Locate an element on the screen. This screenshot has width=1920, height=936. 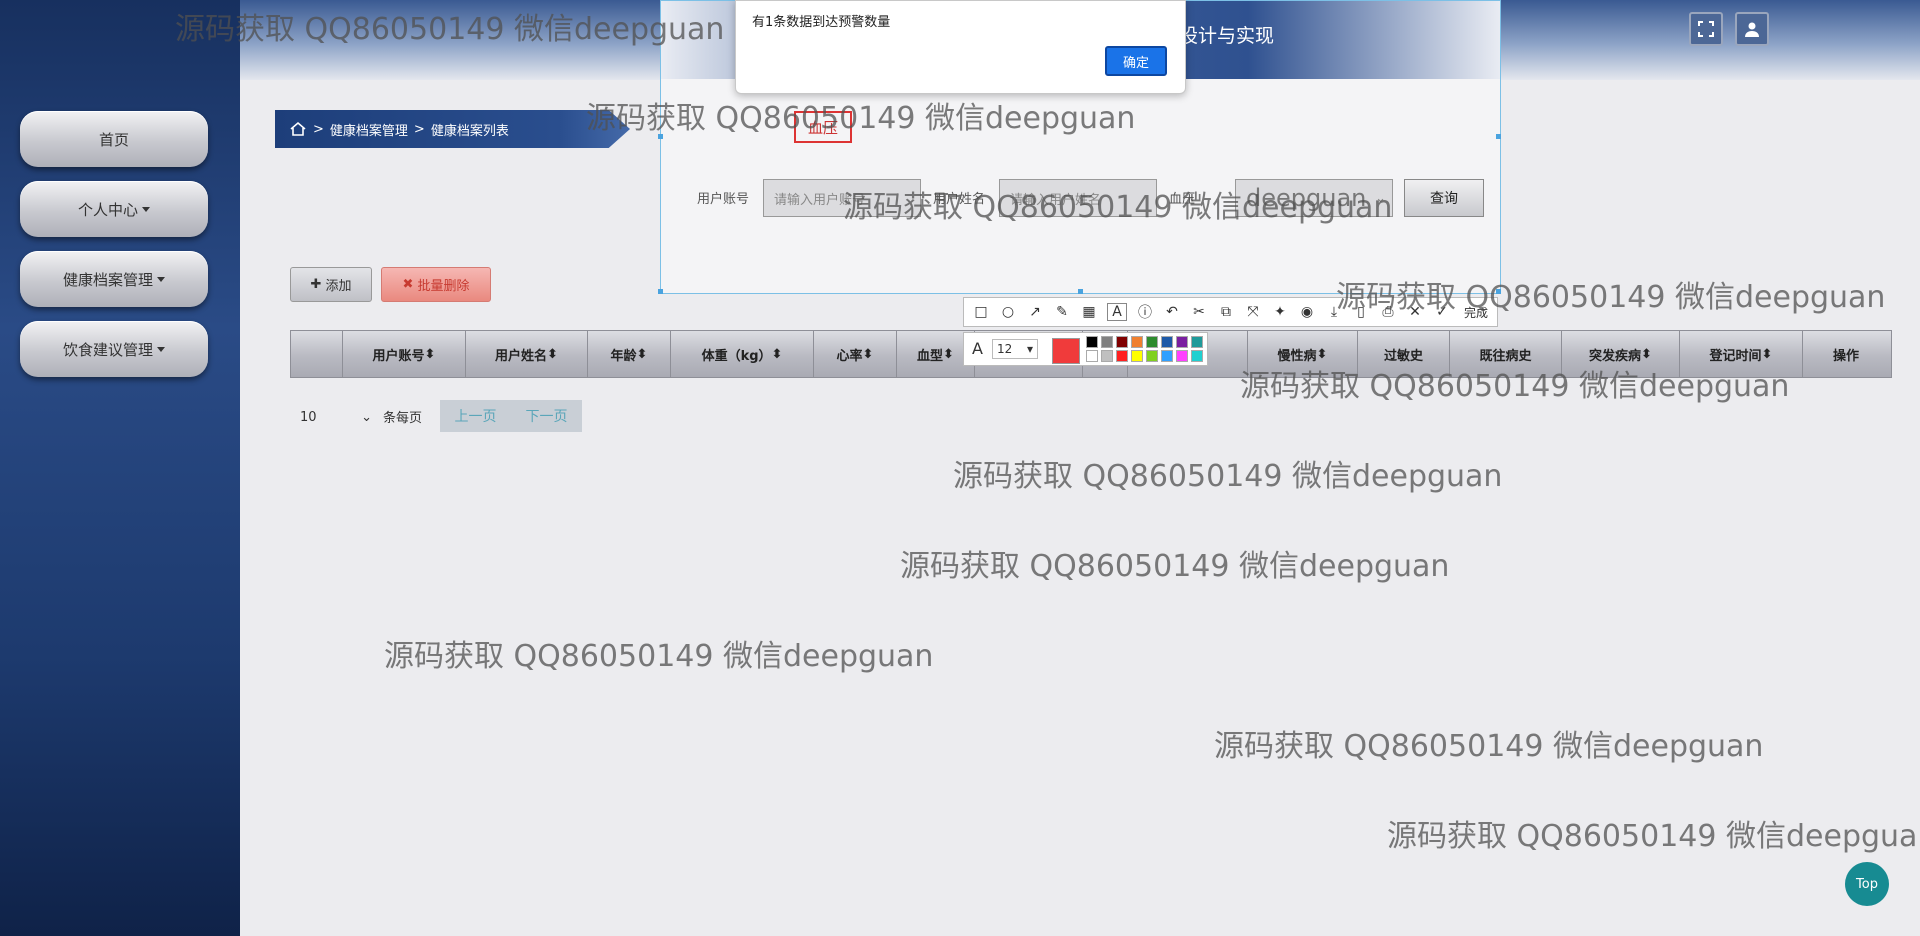
x-icon: ✖ is located at coordinates (408, 284).